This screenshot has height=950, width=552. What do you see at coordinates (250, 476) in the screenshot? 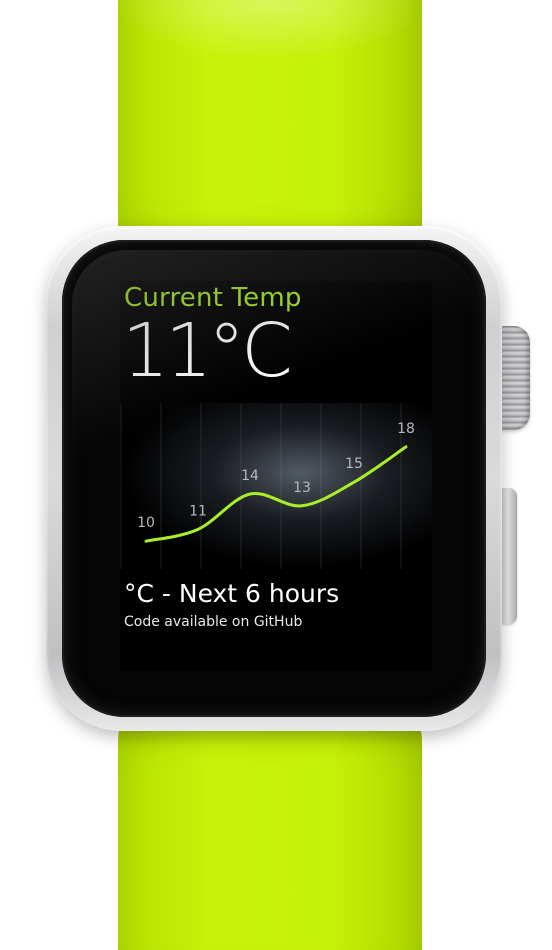
I see `data-label: 14` at bounding box center [250, 476].